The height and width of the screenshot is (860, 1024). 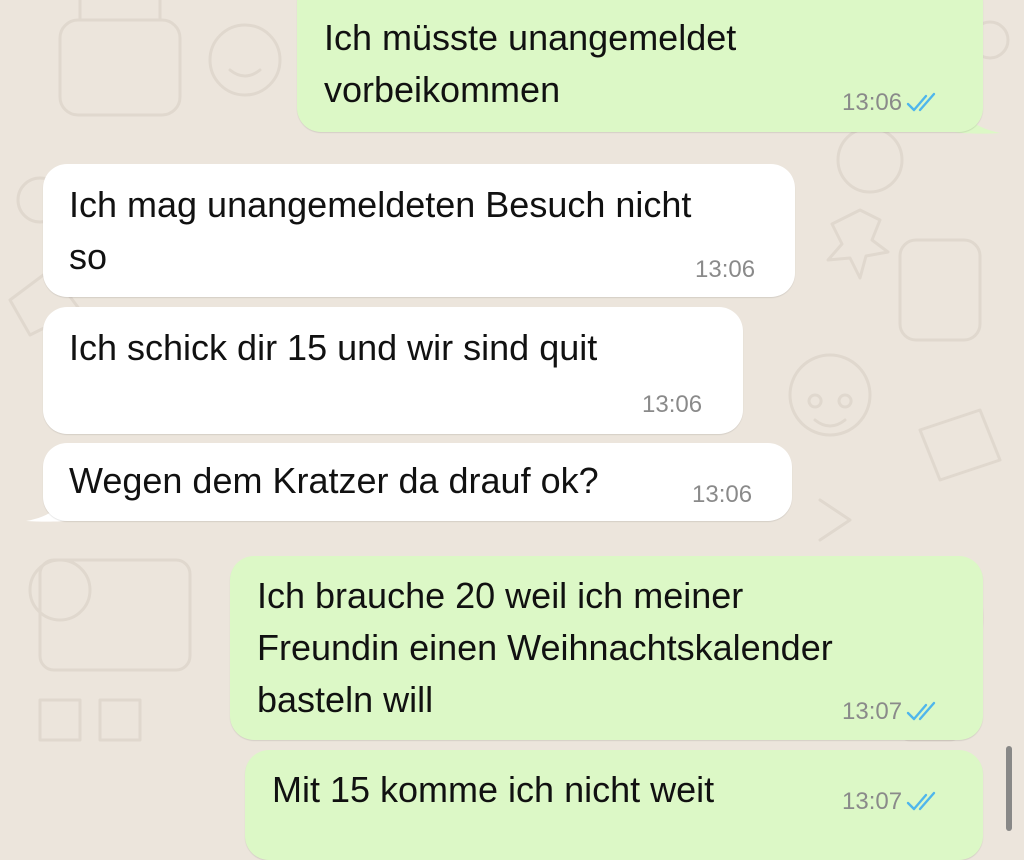 I want to click on message-text: Mit 15 komme ich nicht weit, so click(x=493, y=789).